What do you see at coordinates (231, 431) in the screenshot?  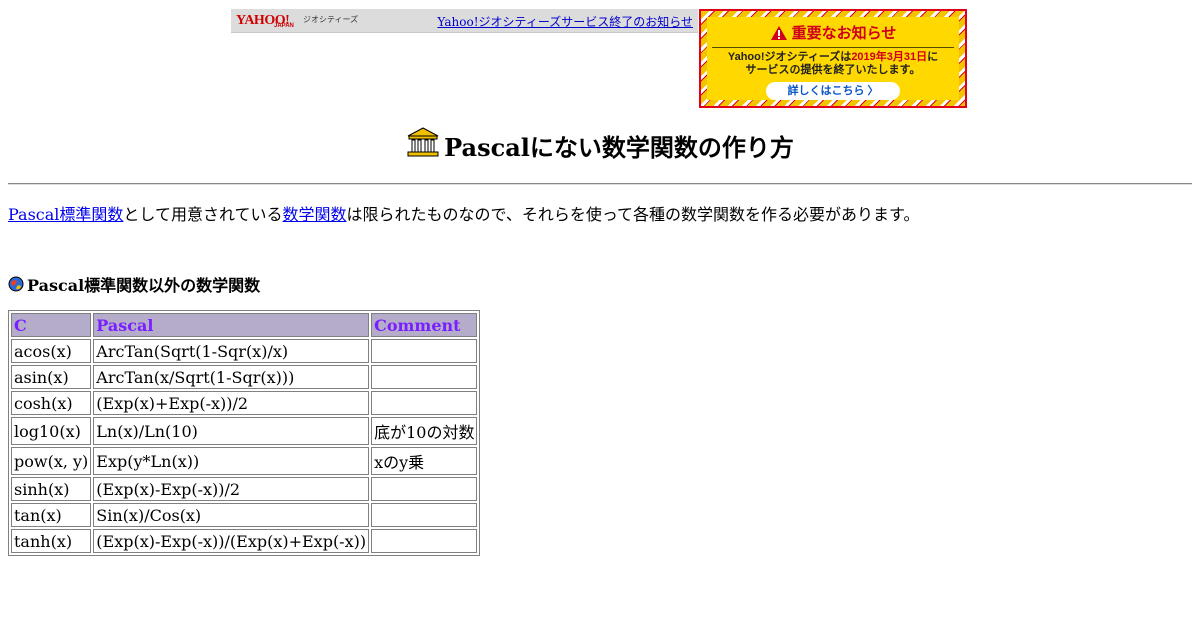 I see `cell-pascal: Ln(x)/Ln(10)` at bounding box center [231, 431].